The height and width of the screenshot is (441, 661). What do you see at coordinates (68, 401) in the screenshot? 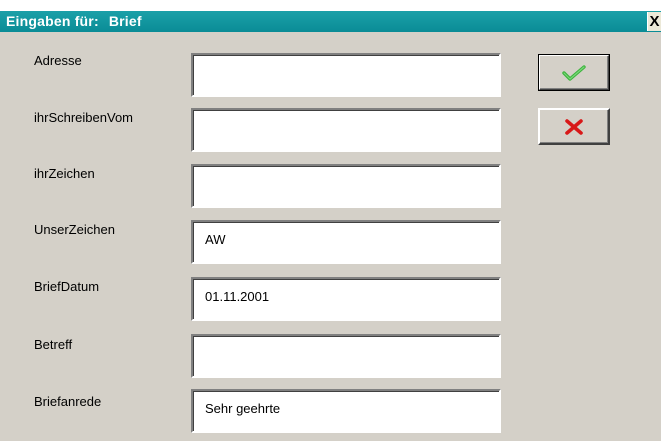
I see `label-briefanrede: Briefanrede` at bounding box center [68, 401].